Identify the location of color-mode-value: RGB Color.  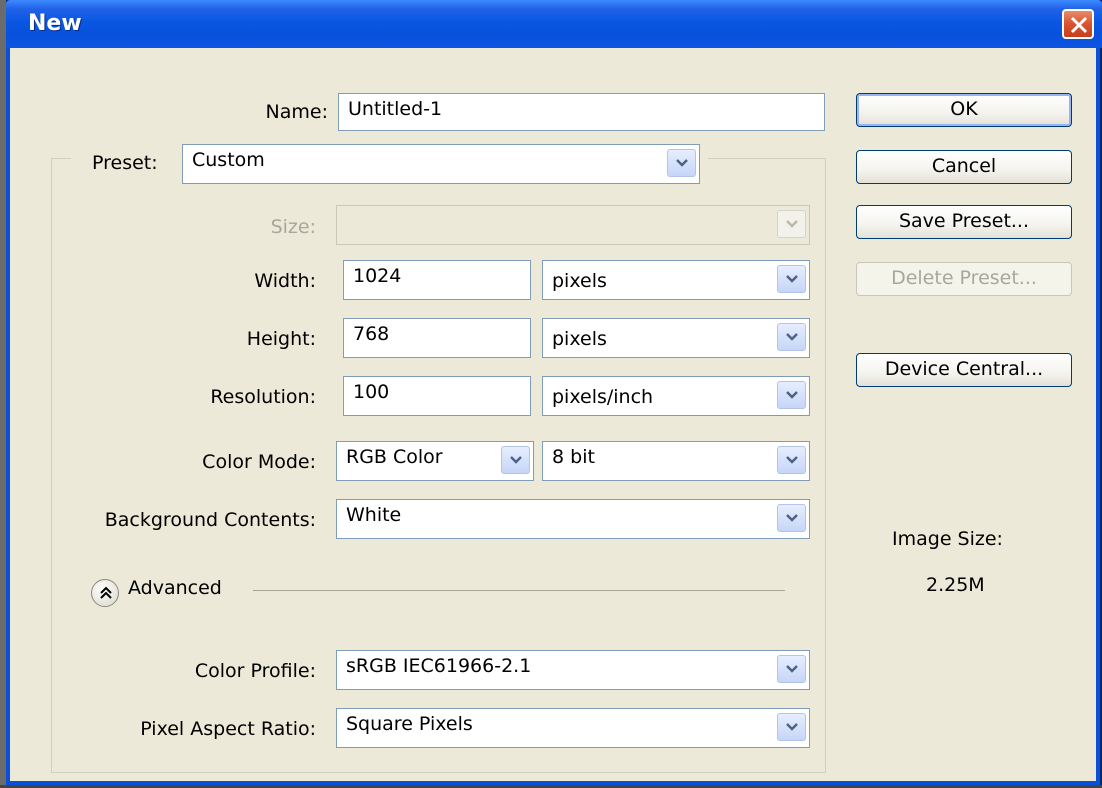
(394, 457).